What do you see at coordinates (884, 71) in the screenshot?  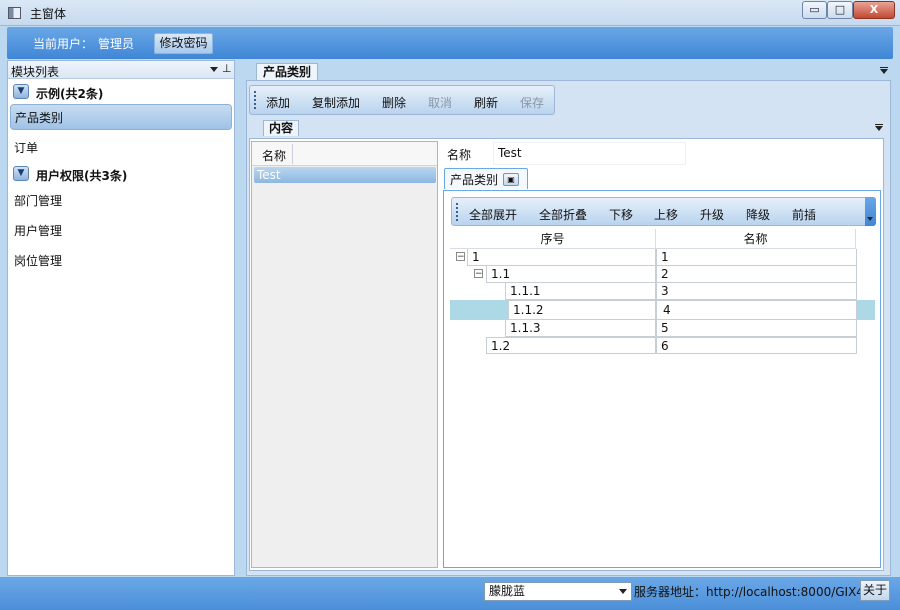 I see `document-menu-icon` at bounding box center [884, 71].